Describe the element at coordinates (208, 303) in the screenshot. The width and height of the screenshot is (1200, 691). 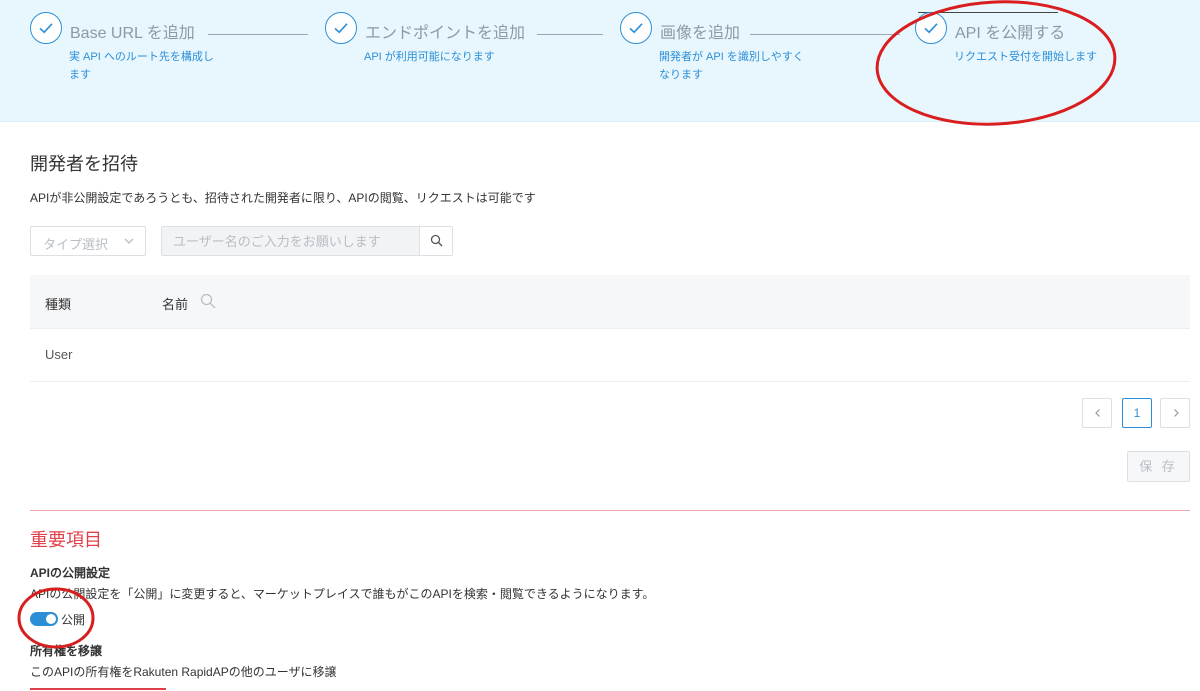
I see `column-search-icon` at that location.